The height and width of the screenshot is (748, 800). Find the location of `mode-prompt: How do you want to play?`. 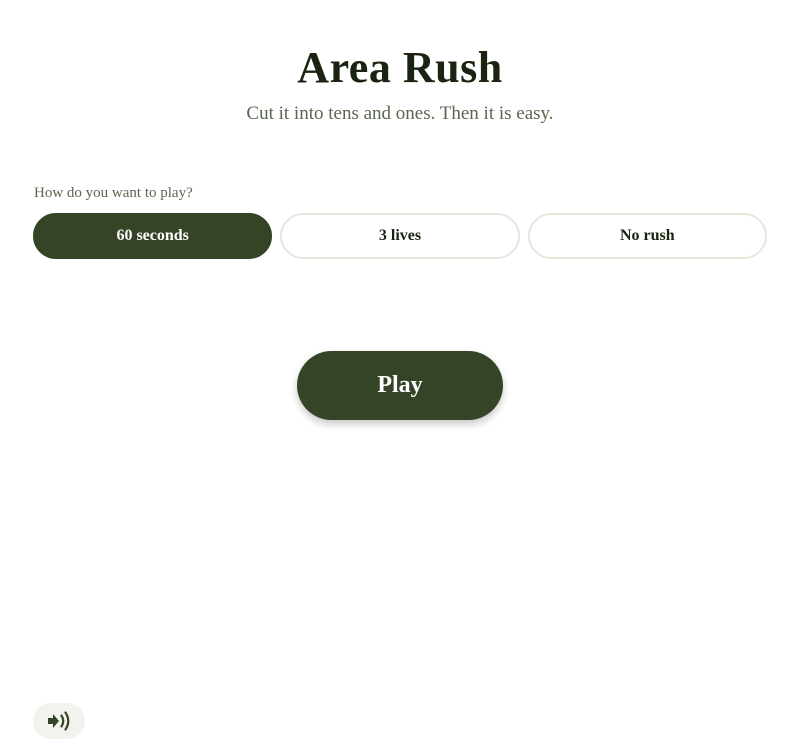

mode-prompt: How do you want to play? is located at coordinates (113, 193).